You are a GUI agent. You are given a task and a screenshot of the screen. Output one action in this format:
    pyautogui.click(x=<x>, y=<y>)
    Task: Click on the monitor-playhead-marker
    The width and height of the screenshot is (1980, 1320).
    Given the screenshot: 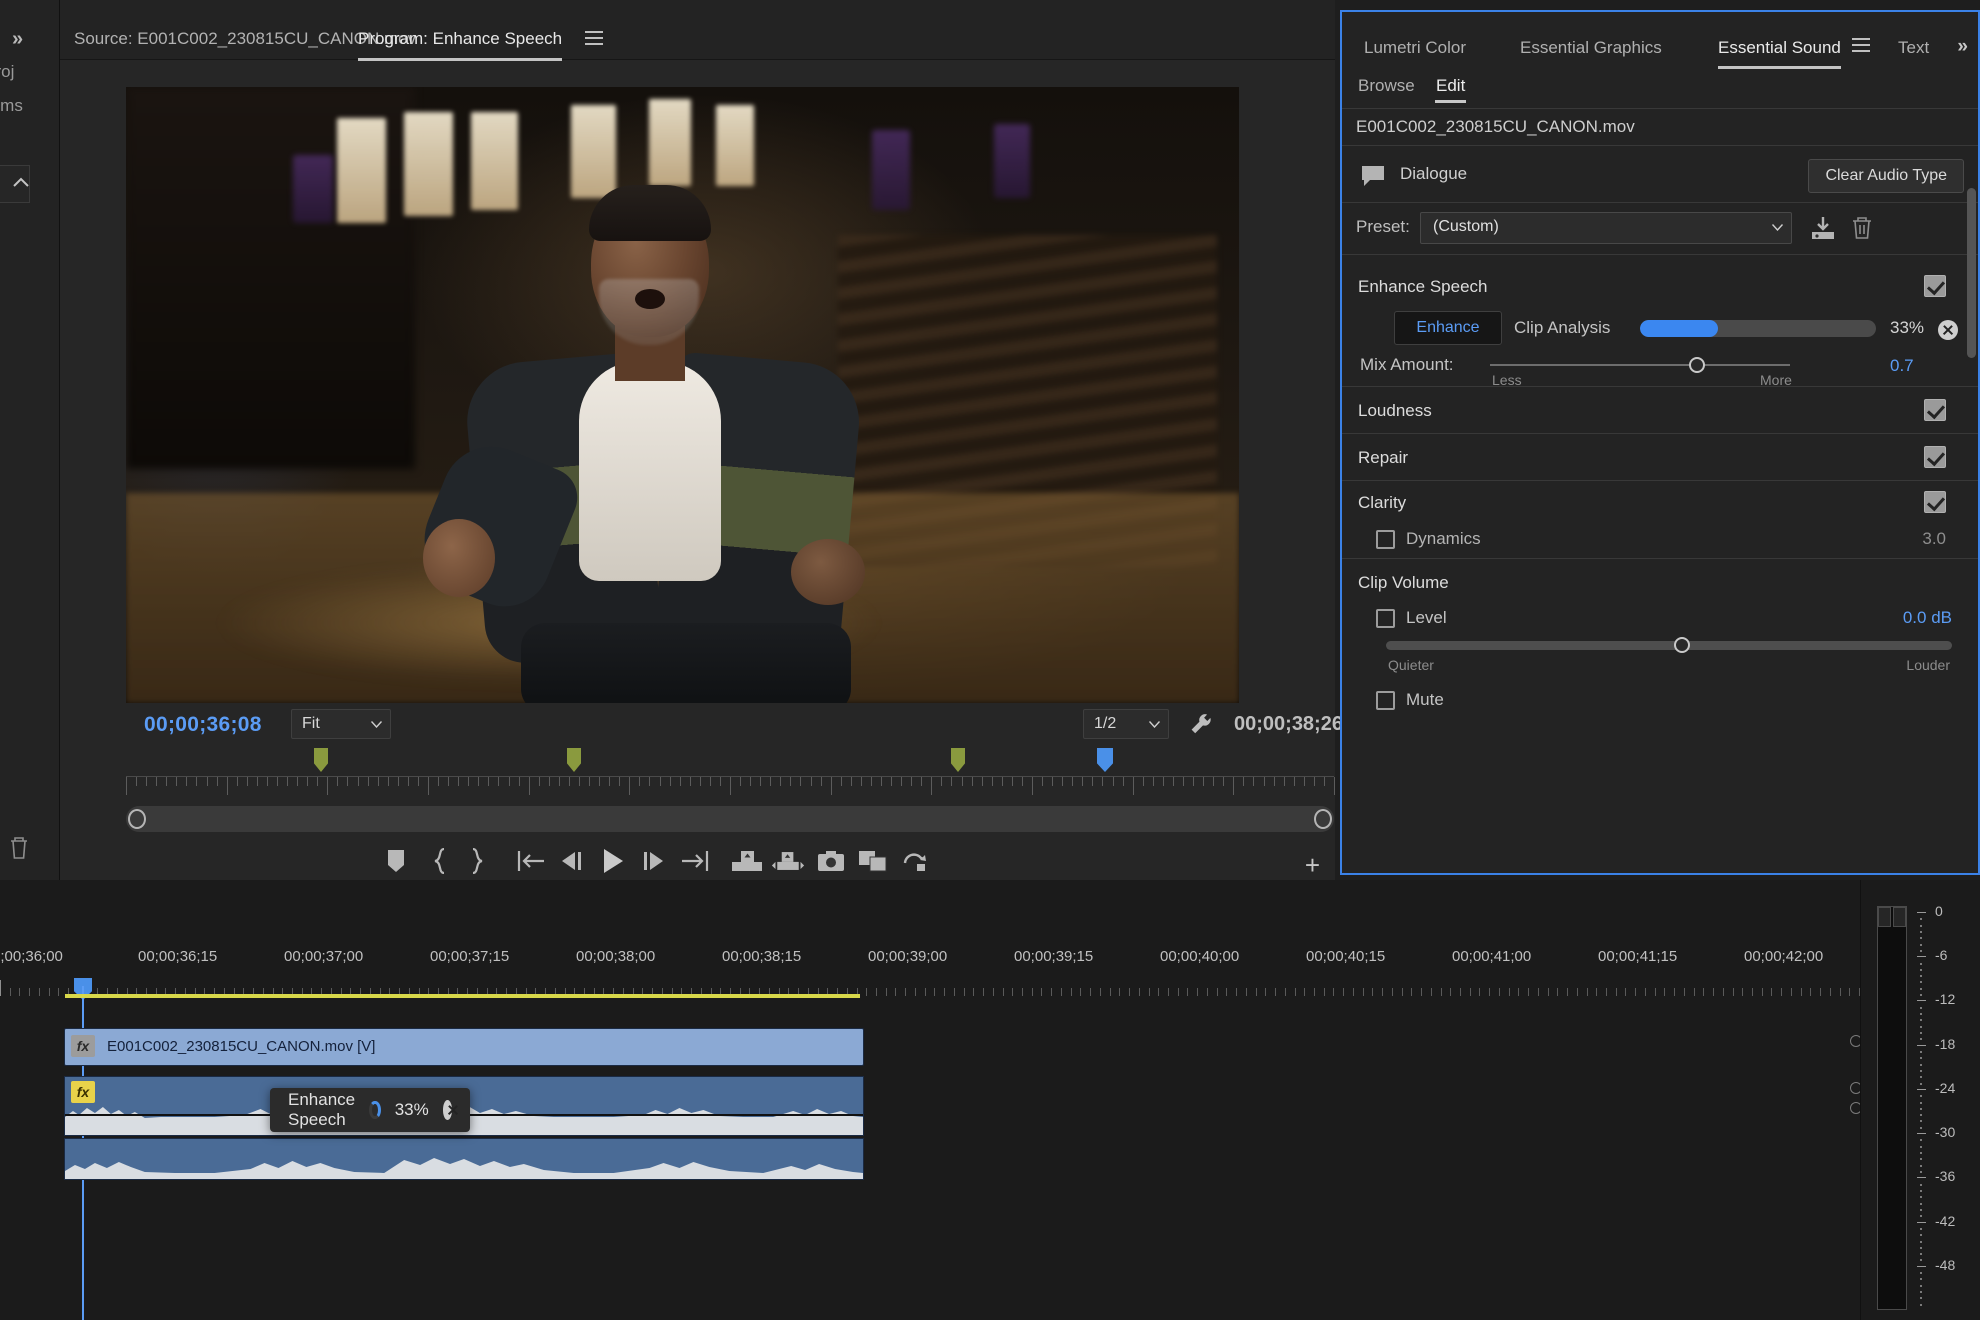 What is the action you would take?
    pyautogui.click(x=1105, y=760)
    